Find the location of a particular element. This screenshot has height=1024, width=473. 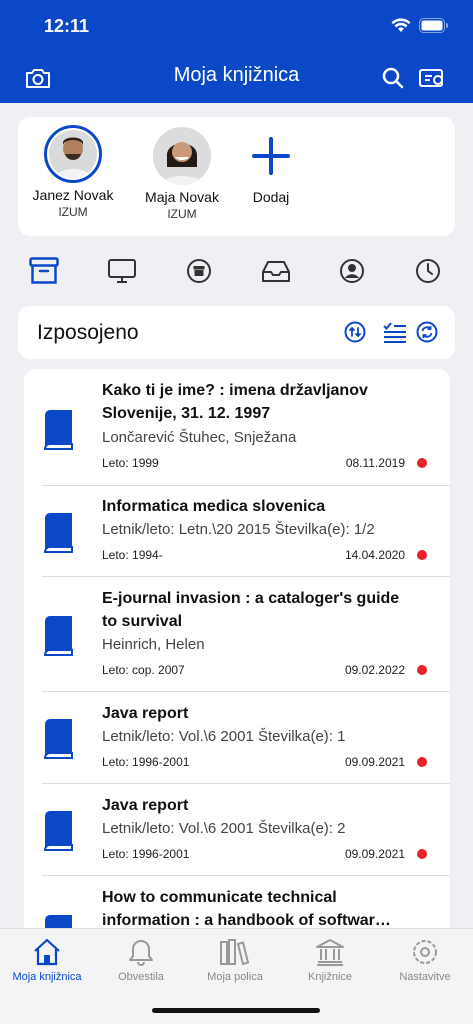

tab-reserved is located at coordinates (199, 271).